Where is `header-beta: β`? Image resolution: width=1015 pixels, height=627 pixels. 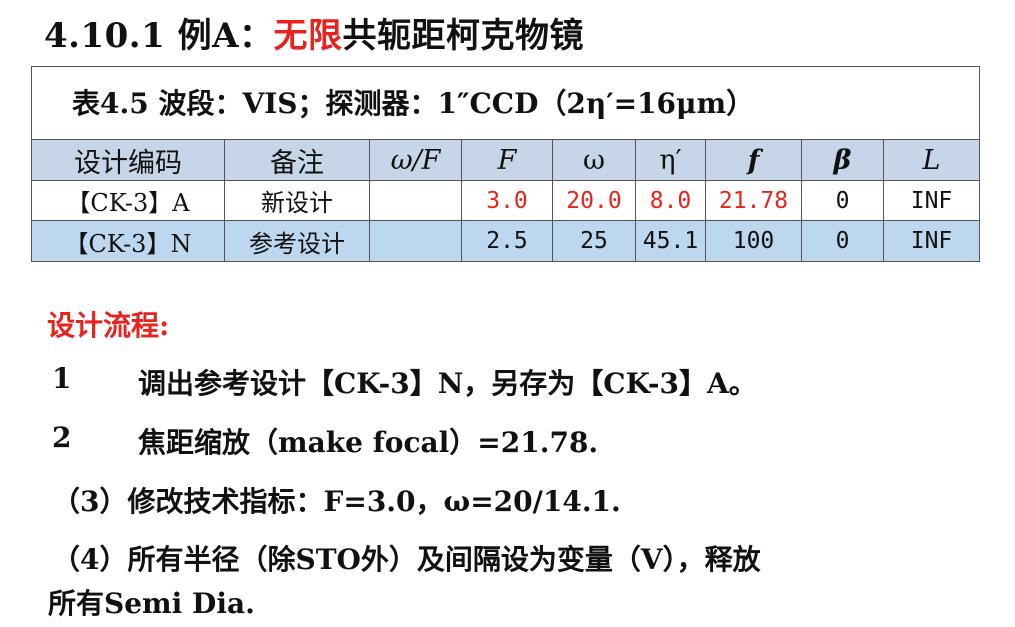 header-beta: β is located at coordinates (843, 160).